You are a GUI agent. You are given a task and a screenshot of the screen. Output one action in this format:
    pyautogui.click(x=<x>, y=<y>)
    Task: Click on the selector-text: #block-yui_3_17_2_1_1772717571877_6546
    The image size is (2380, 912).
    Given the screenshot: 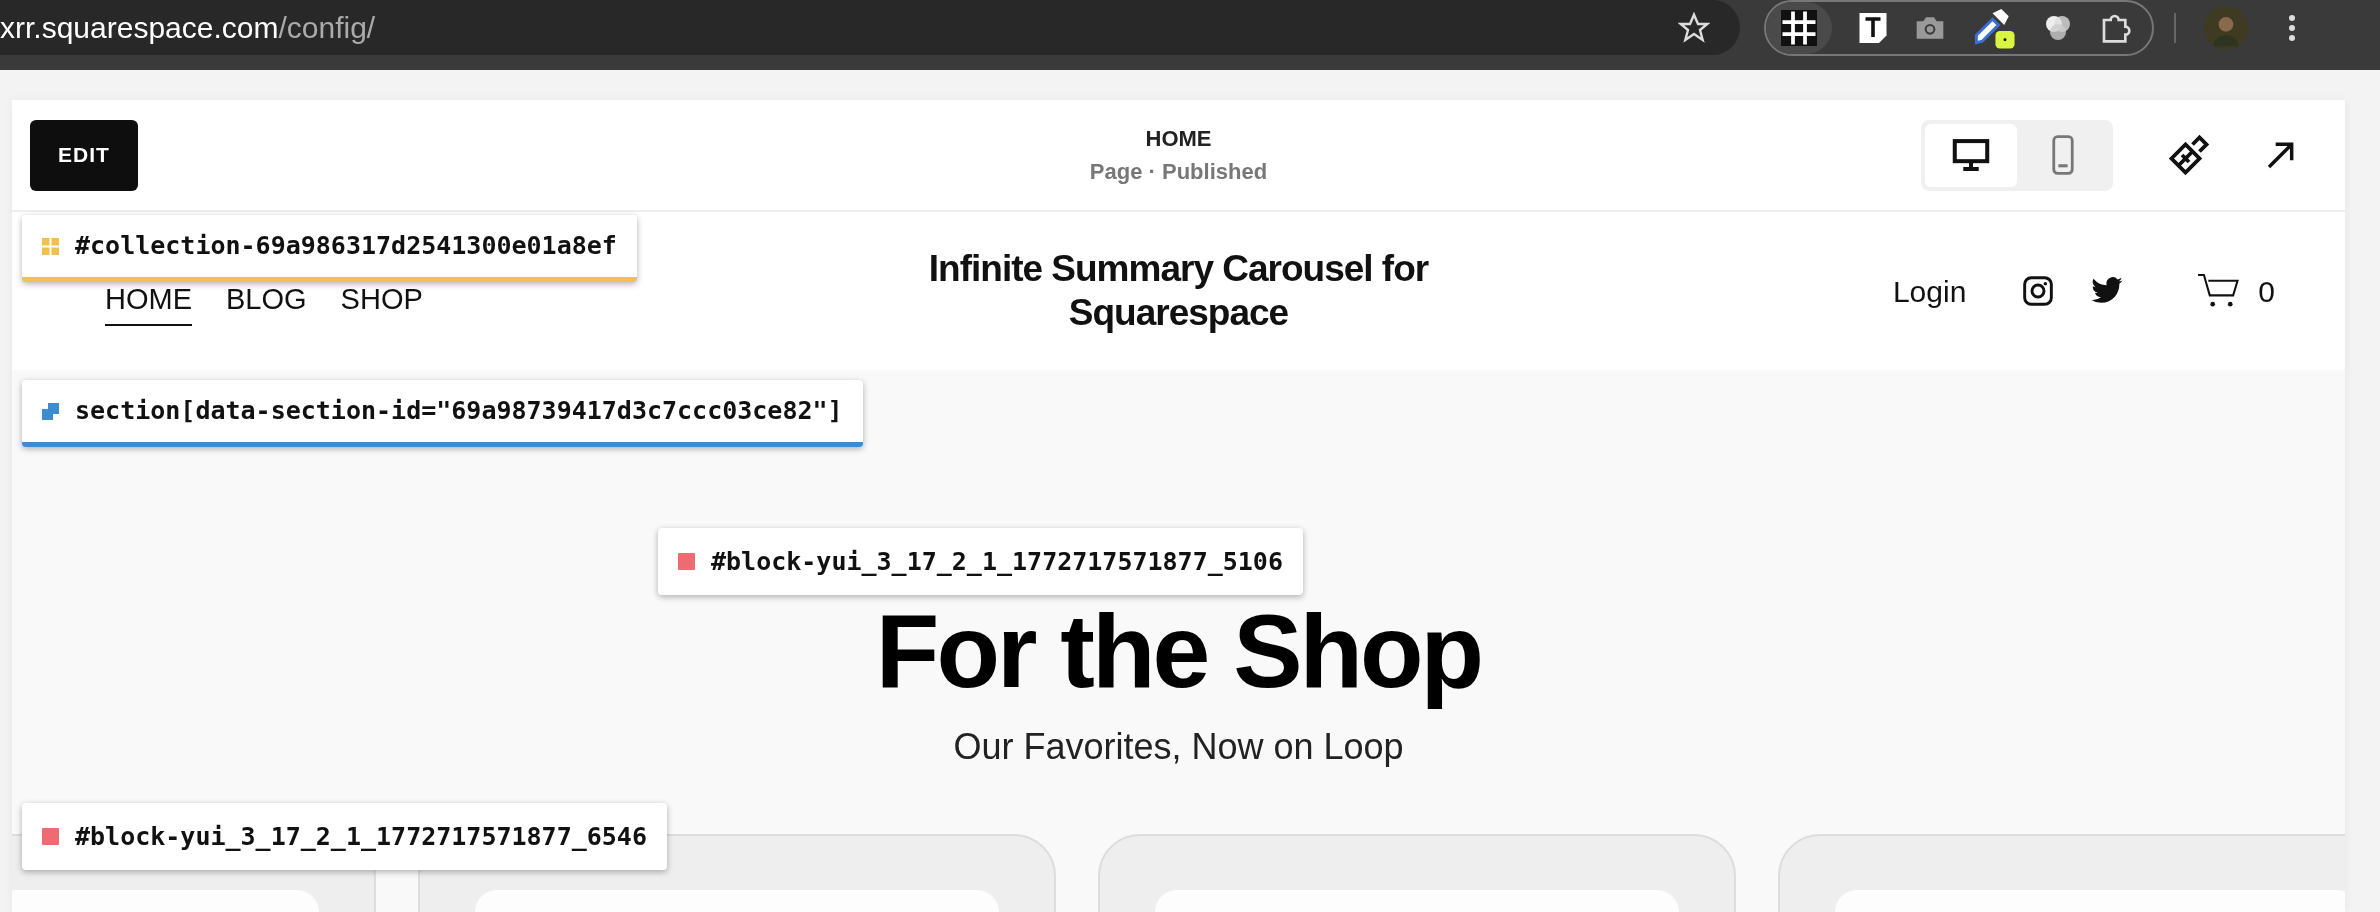 What is the action you would take?
    pyautogui.click(x=361, y=836)
    